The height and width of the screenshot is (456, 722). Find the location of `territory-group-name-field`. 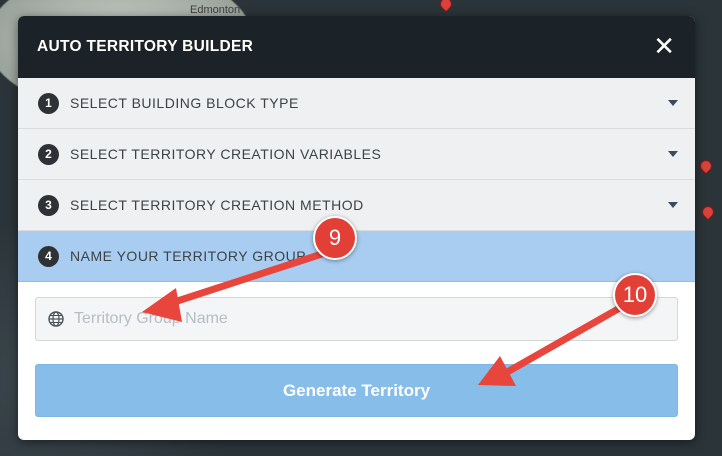

territory-group-name-field is located at coordinates (356, 319).